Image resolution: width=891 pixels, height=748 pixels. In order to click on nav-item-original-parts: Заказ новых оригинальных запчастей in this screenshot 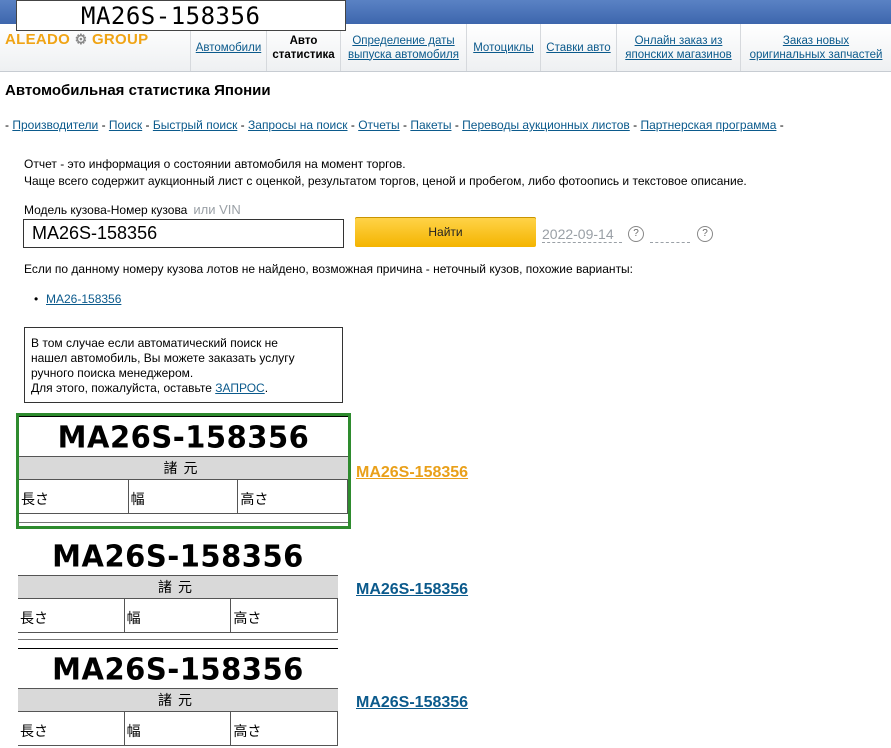, I will do `click(815, 47)`.